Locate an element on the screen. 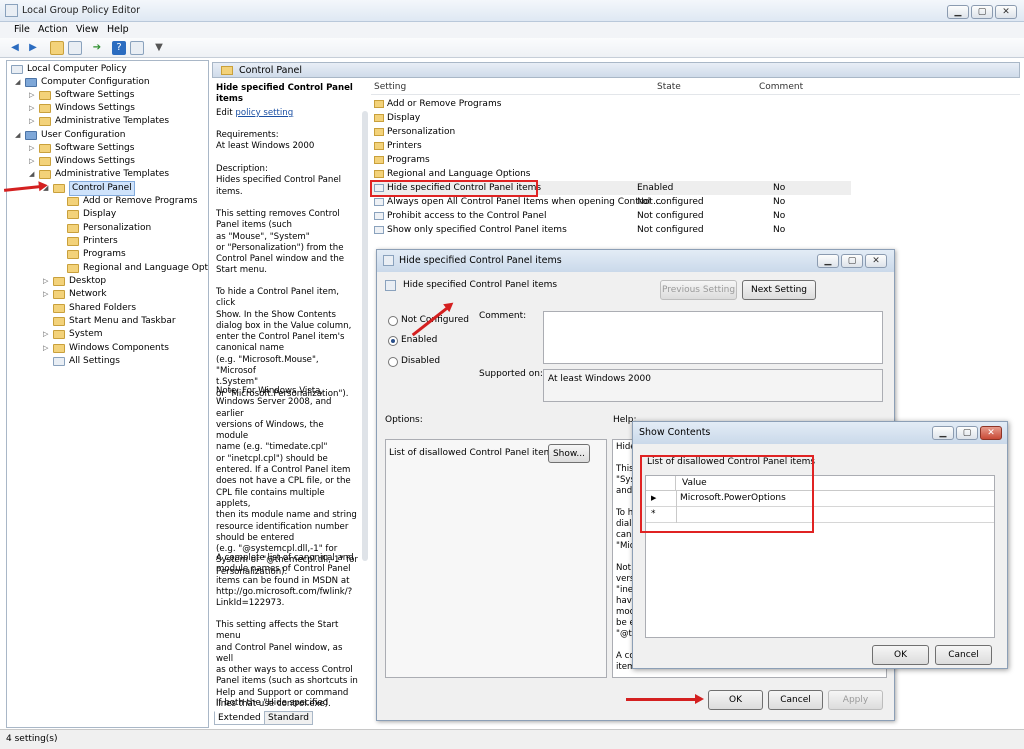  show-dialog-title: Show Contents is located at coordinates (675, 432).